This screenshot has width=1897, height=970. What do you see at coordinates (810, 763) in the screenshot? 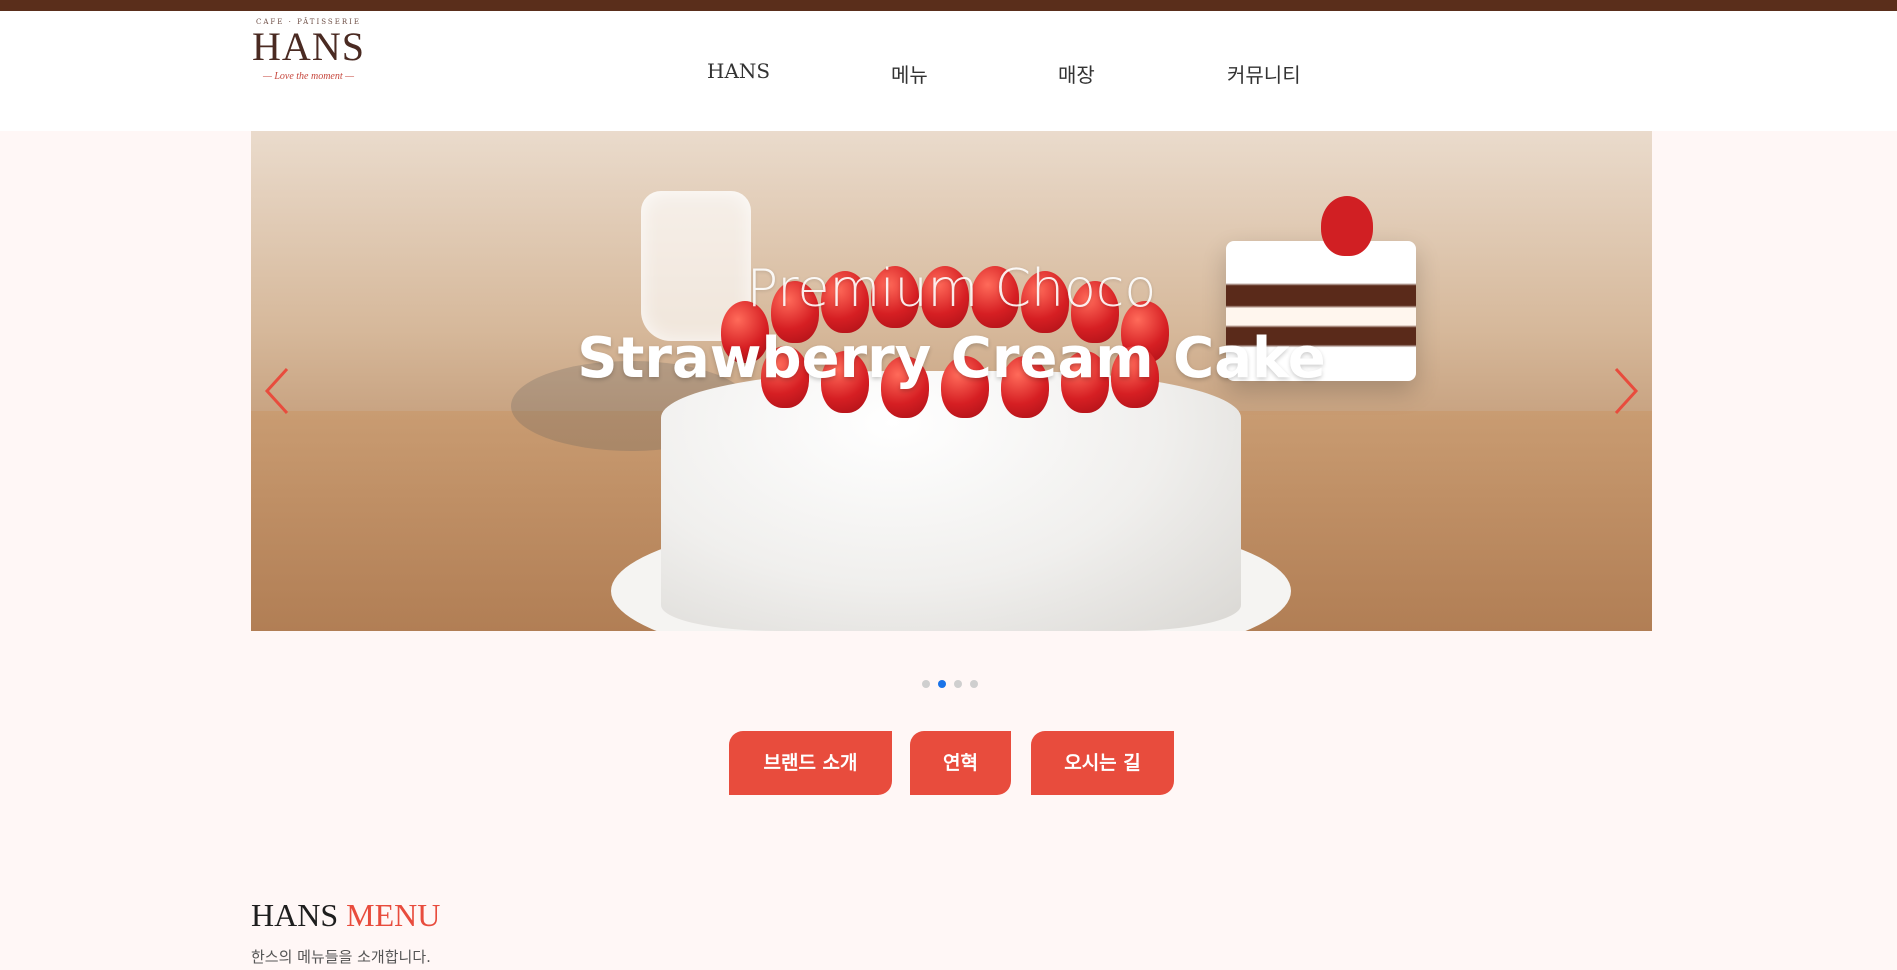
I see `brand-intro-button: 브랜드 소개` at bounding box center [810, 763].